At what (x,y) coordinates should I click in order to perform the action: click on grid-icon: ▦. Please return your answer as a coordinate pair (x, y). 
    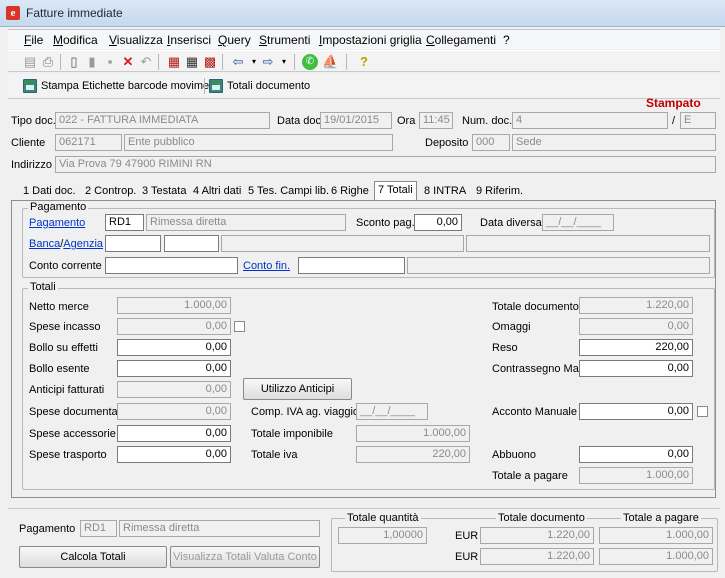
    Looking at the image, I should click on (192, 62).